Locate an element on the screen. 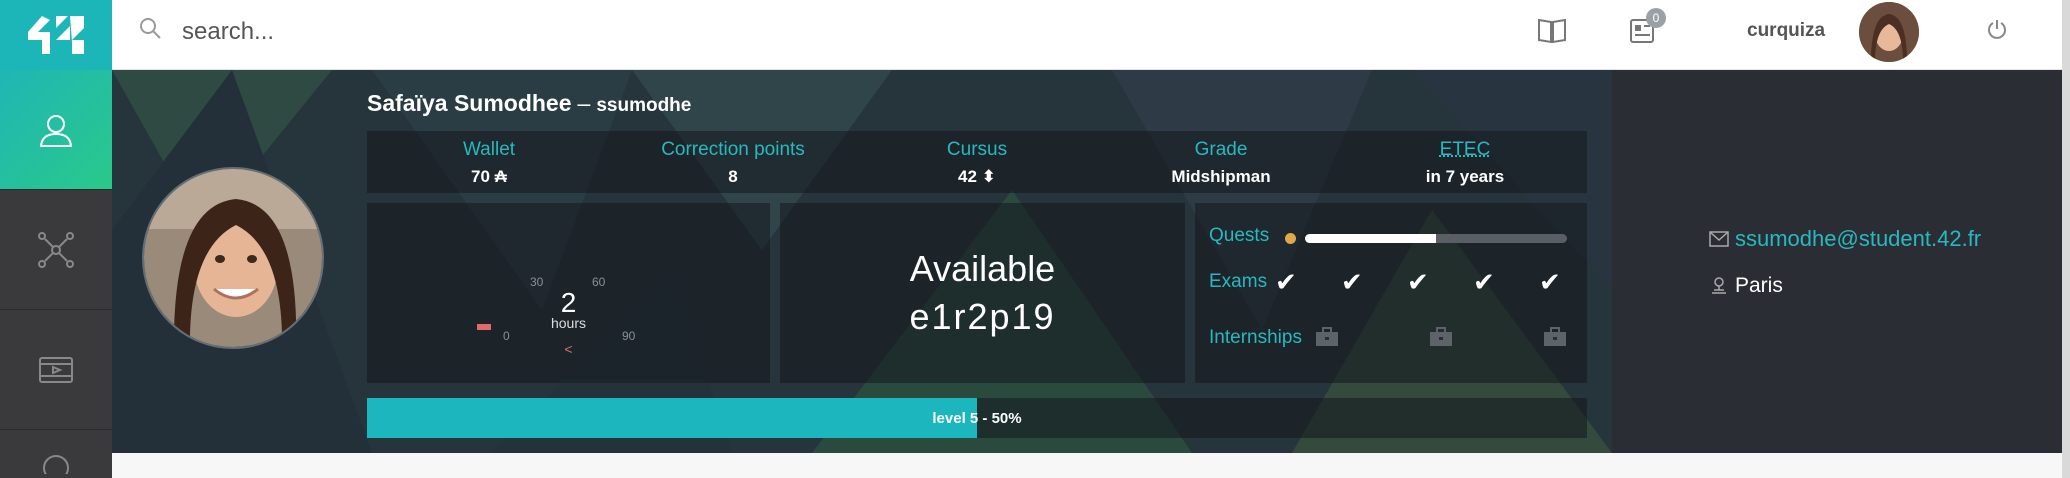 The height and width of the screenshot is (478, 2070). quest-status-dot is located at coordinates (1290, 238).